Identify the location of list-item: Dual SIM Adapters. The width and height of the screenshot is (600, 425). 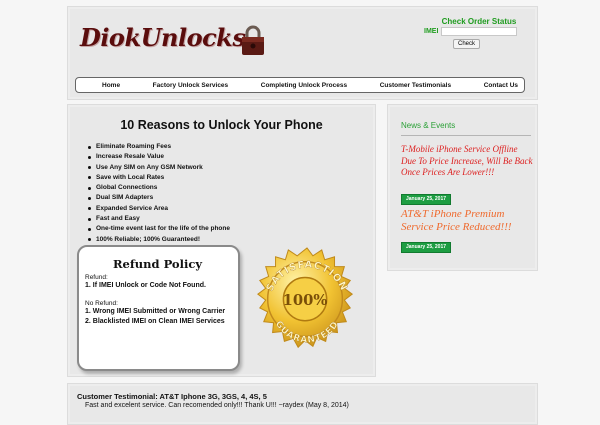
(159, 198).